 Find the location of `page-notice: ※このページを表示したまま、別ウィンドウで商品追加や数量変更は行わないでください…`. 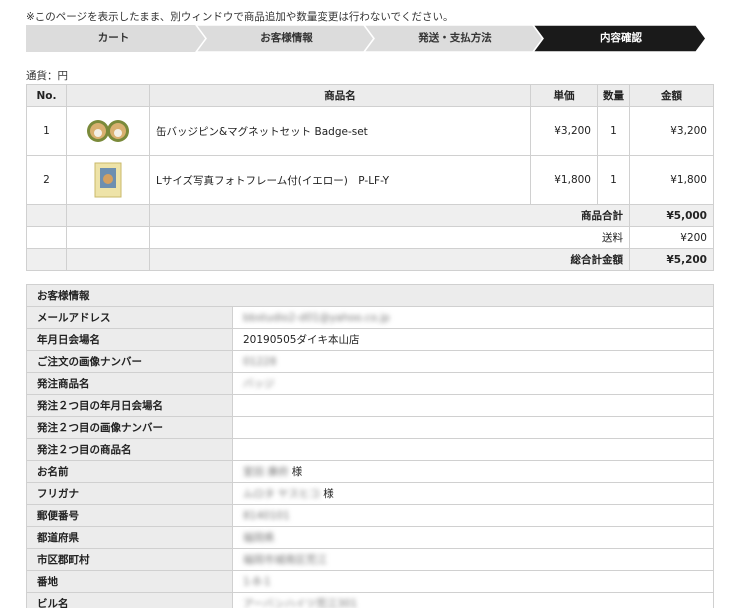

page-notice: ※このページを表示したまま、別ウィンドウで商品追加や数量変更は行わないでください… is located at coordinates (240, 17).